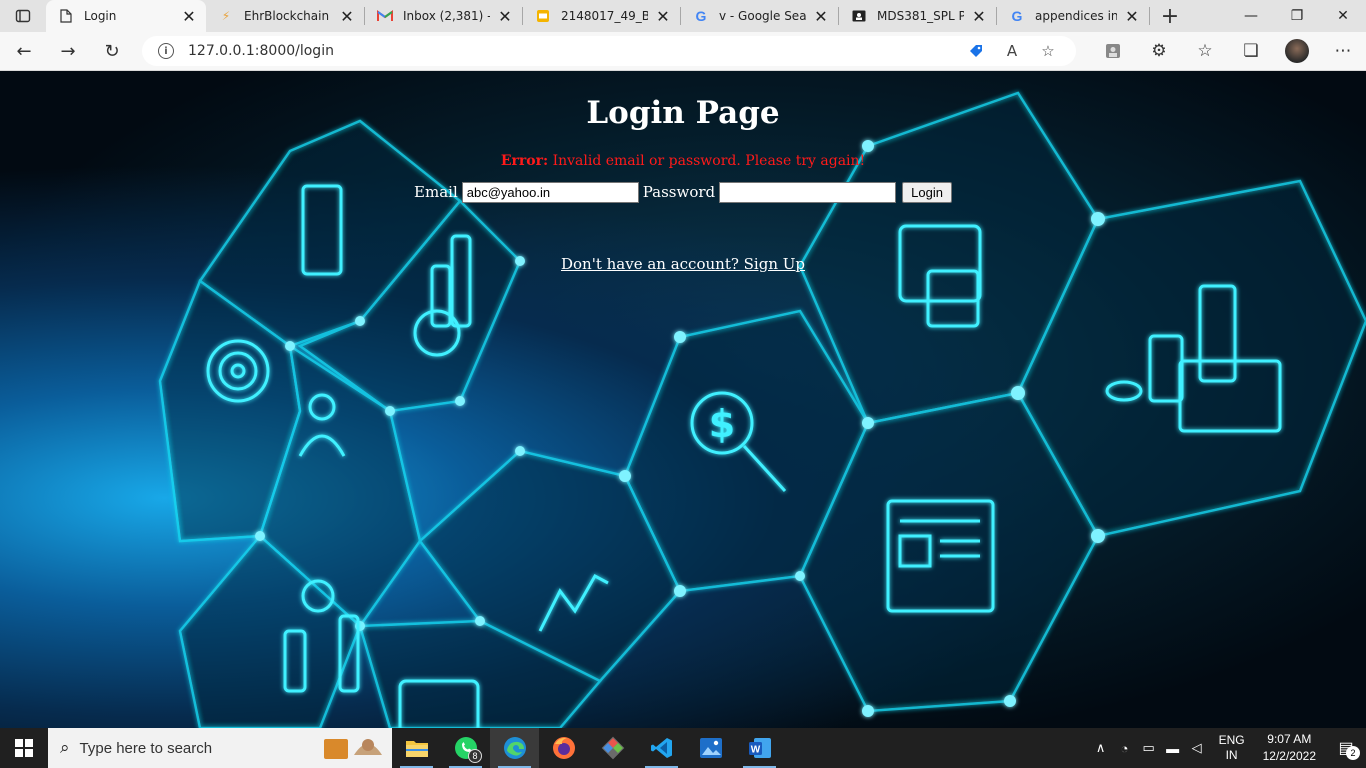 The height and width of the screenshot is (768, 1366). What do you see at coordinates (1289, 756) in the screenshot?
I see `clock-date: 12/2/2022` at bounding box center [1289, 756].